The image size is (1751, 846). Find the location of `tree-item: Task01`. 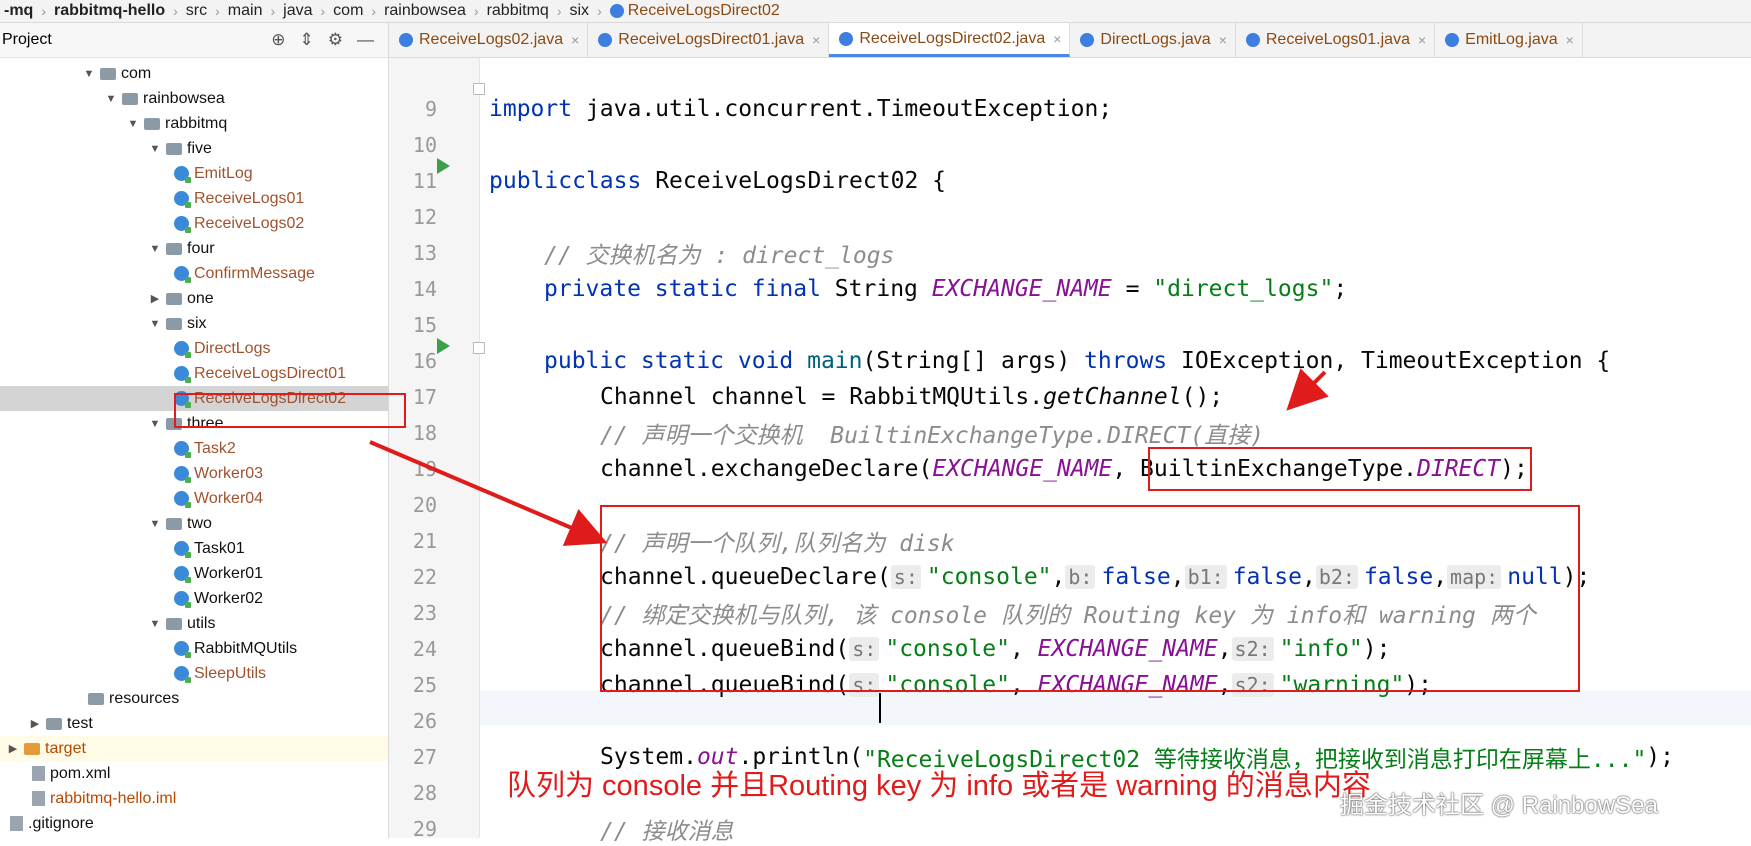

tree-item: Task01 is located at coordinates (194, 548).